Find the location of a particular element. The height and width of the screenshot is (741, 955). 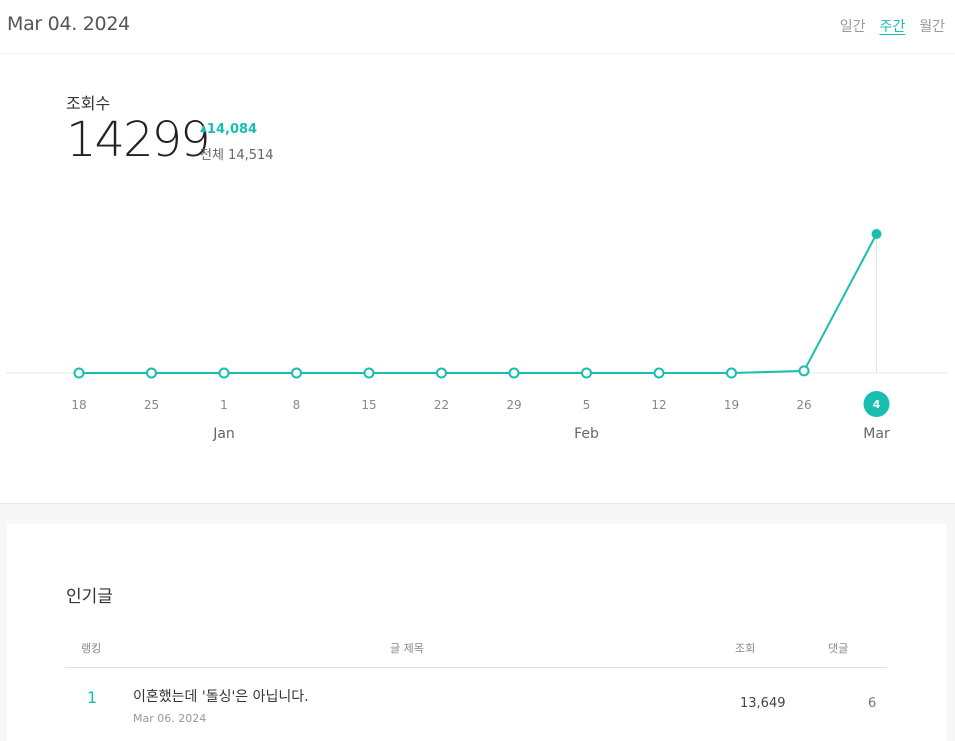

month-label: Mar is located at coordinates (876, 434).